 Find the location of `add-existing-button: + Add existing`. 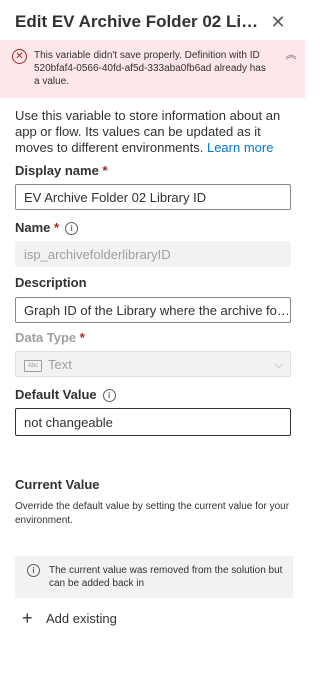

add-existing-button: + Add existing is located at coordinates (69, 618).